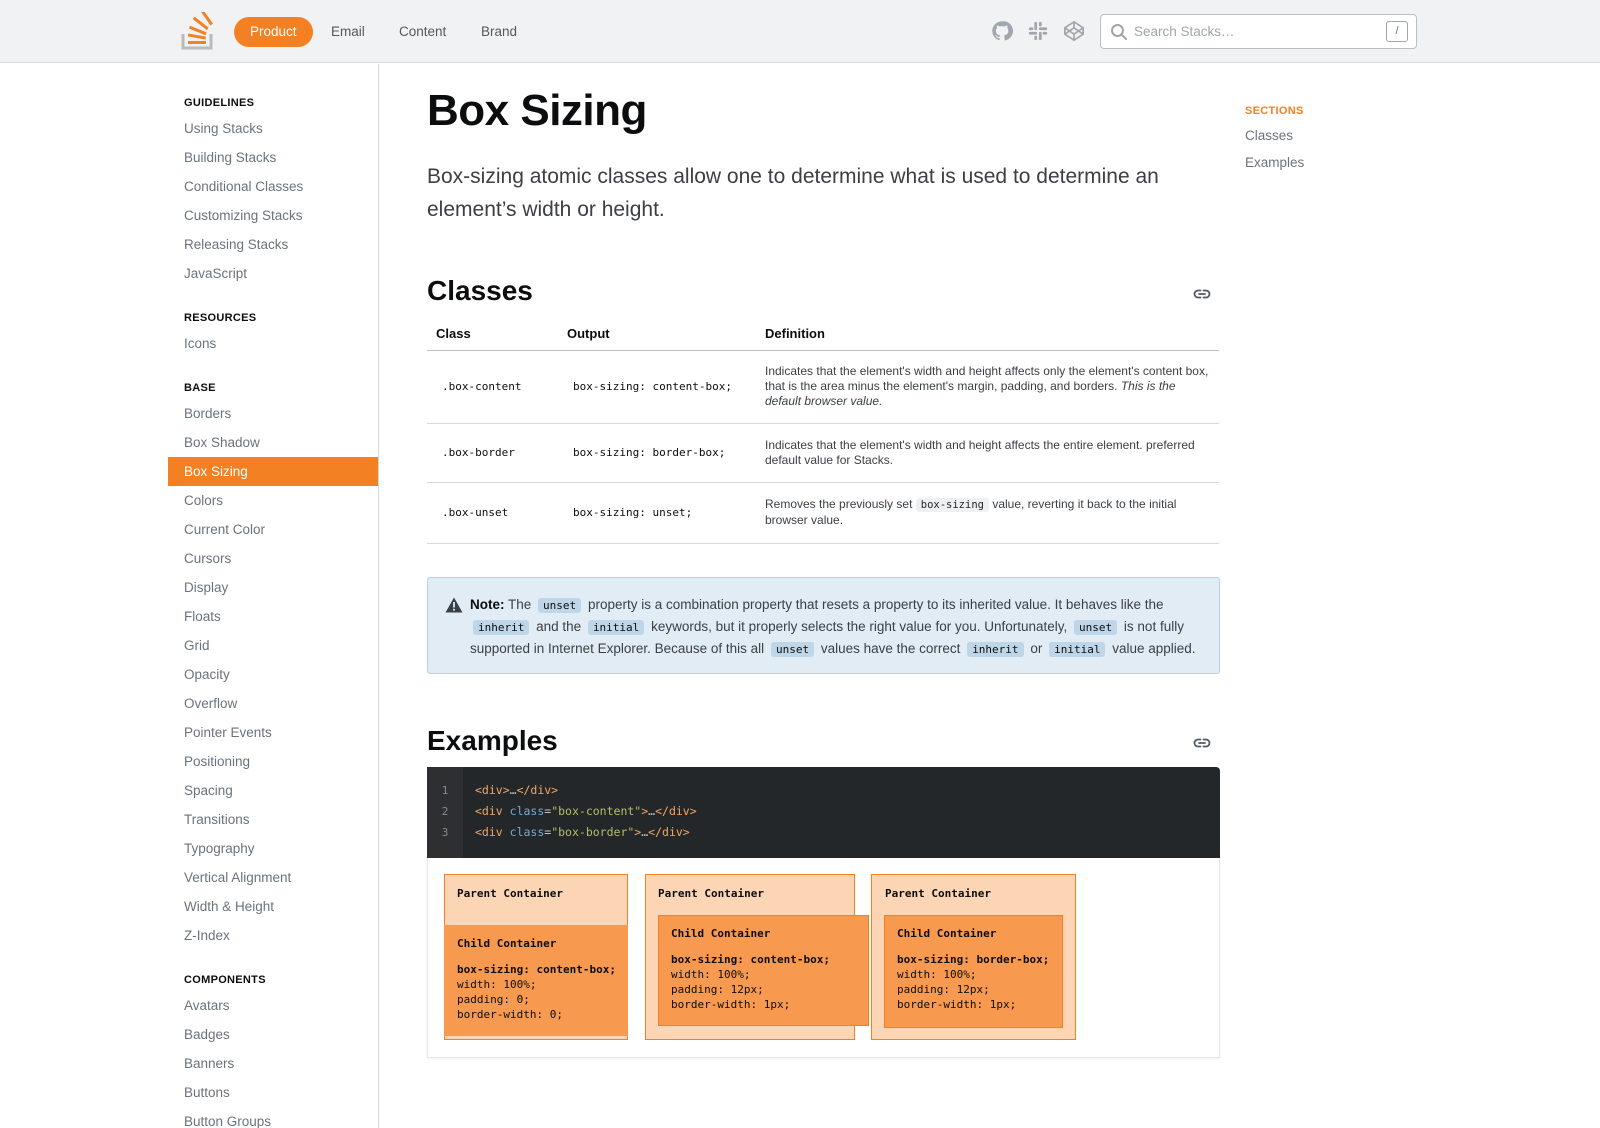  Describe the element at coordinates (273, 471) in the screenshot. I see `sidebar-item-box-sizing: Box Sizing` at that location.